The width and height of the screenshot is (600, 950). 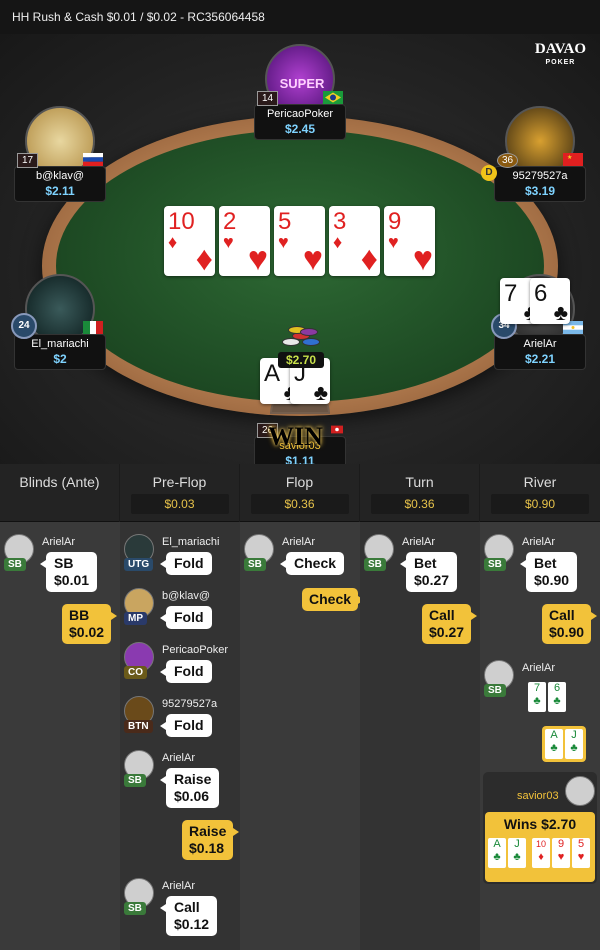 What do you see at coordinates (68, 572) in the screenshot?
I see `action-bubble: SB $0.01` at bounding box center [68, 572].